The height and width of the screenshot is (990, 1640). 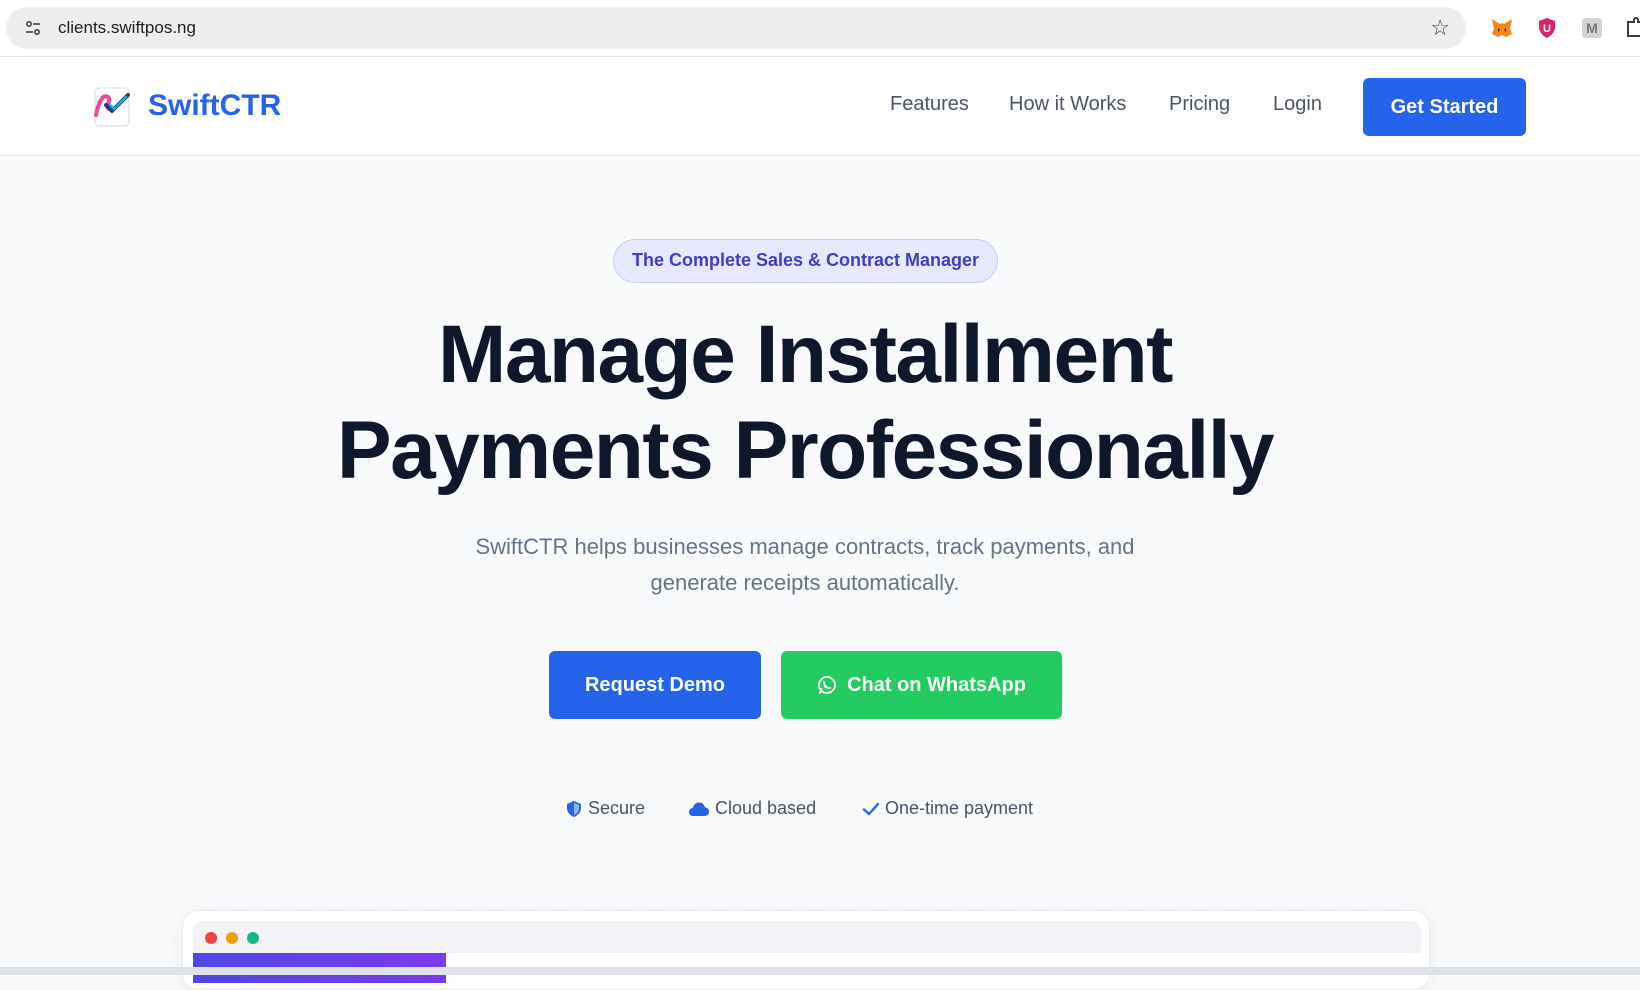 What do you see at coordinates (655, 685) in the screenshot?
I see `request-demo-button: Request Demo` at bounding box center [655, 685].